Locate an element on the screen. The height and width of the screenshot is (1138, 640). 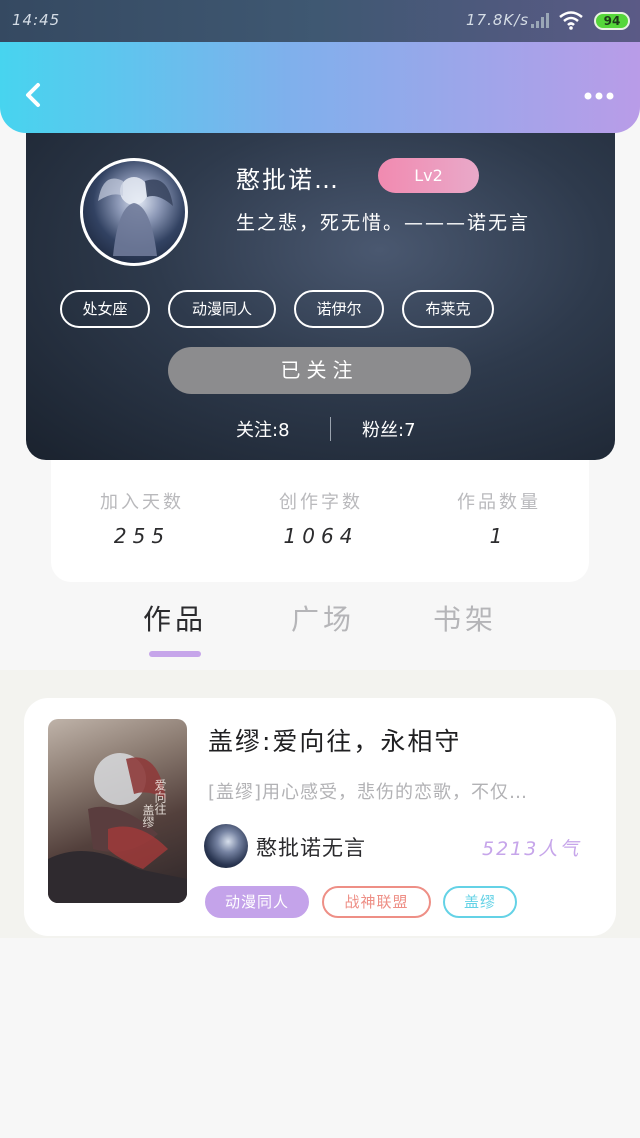
work-cover-image: 爱向往 盖缪 is located at coordinates (117, 811).